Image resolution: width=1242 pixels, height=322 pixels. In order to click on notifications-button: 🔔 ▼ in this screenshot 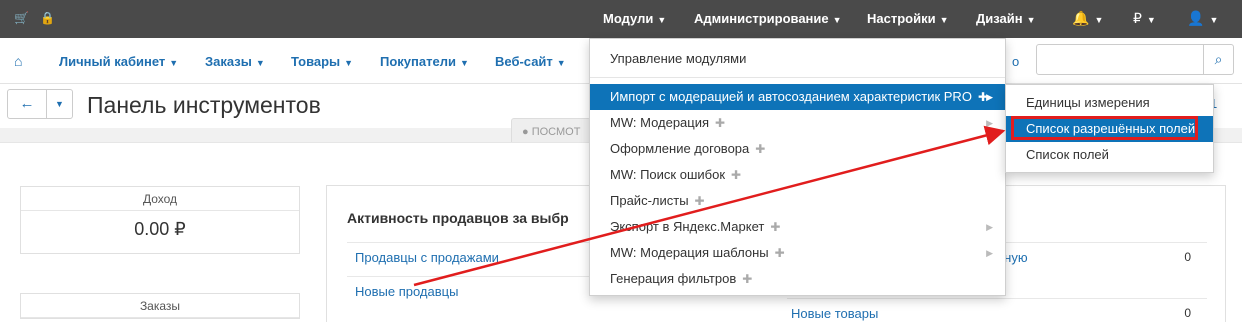, I will do `click(1087, 18)`.